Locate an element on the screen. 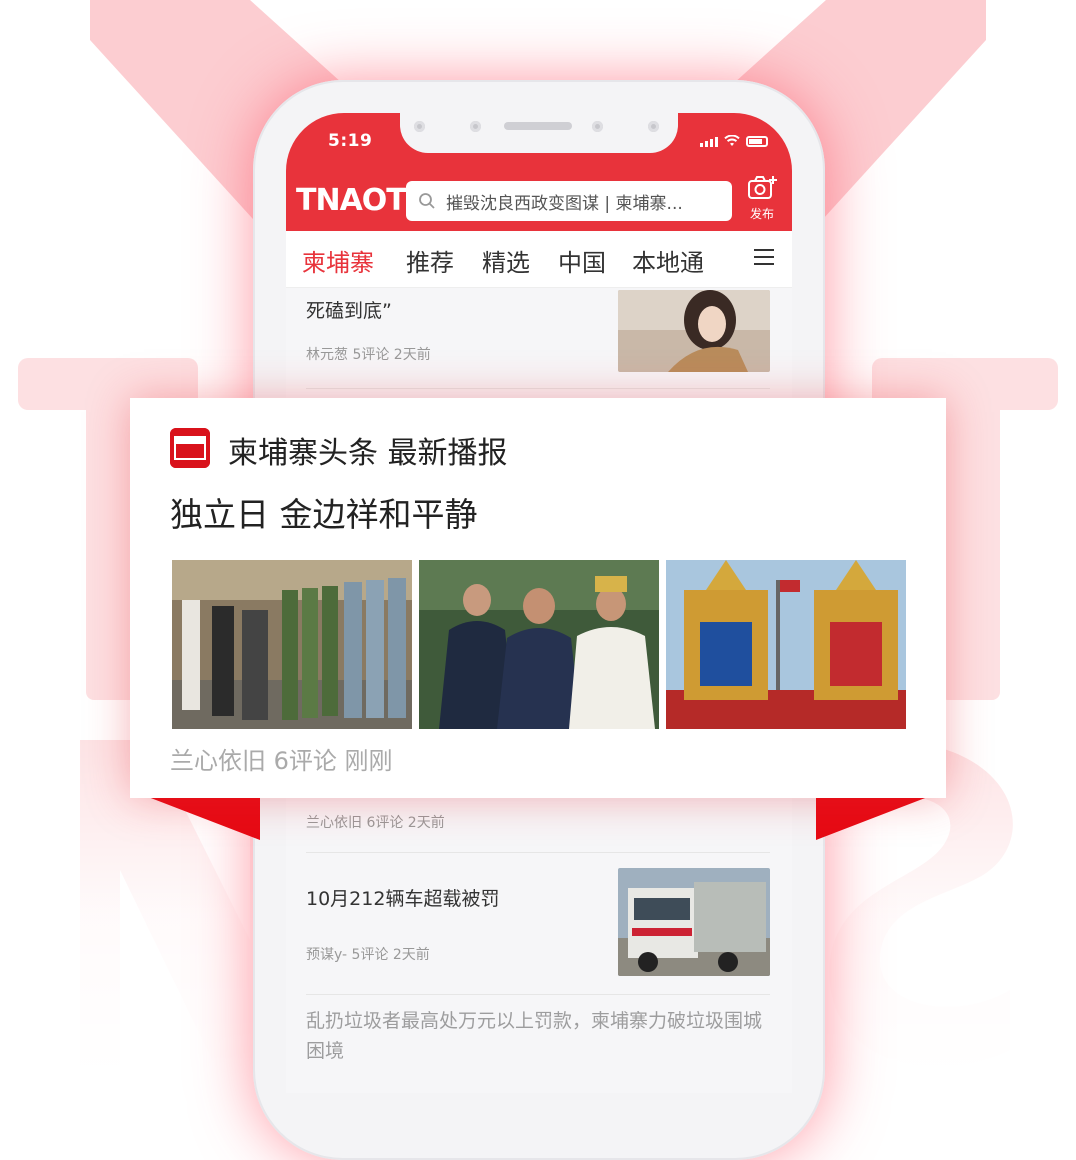  menu-icon is located at coordinates (764, 259).